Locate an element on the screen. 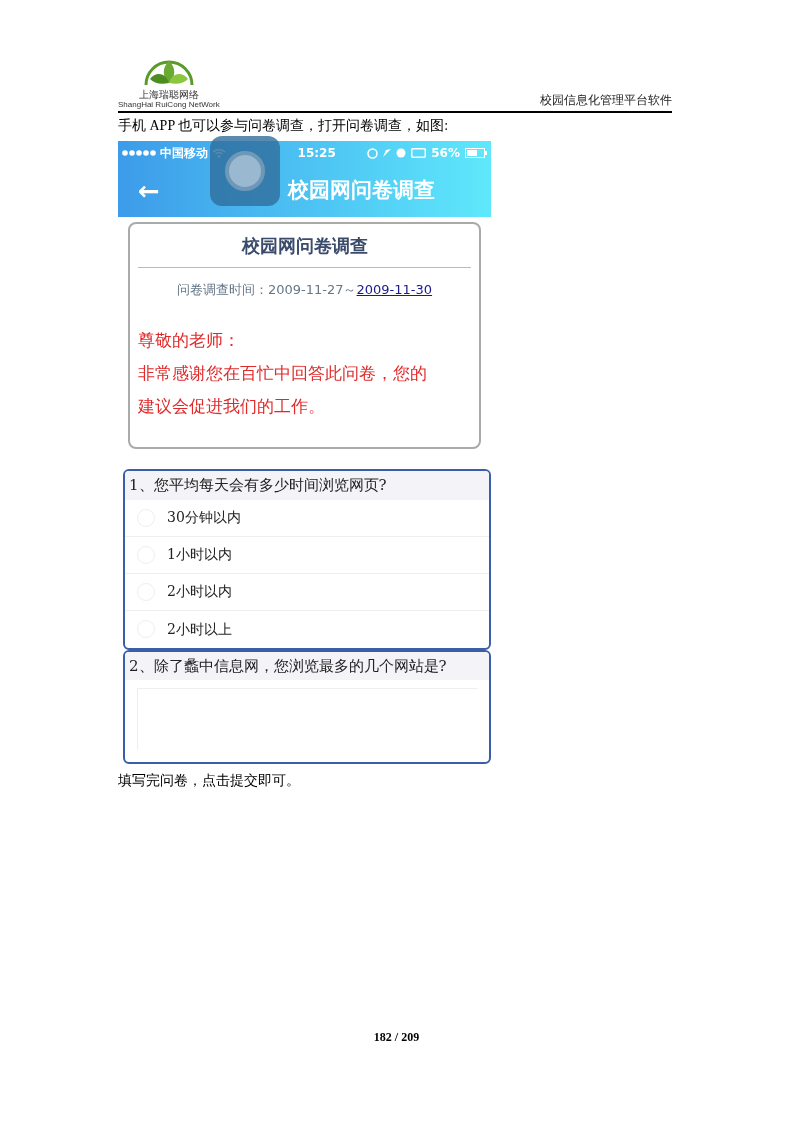 The height and width of the screenshot is (1122, 793). battery-icon is located at coordinates (476, 153).